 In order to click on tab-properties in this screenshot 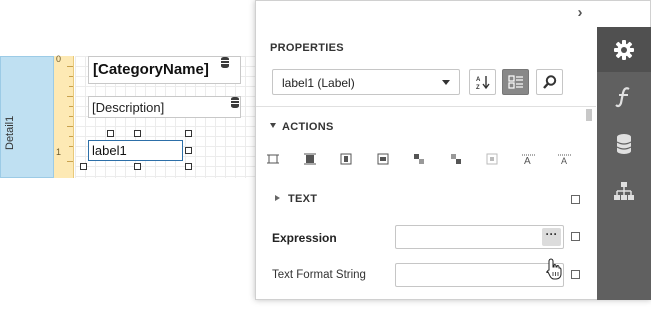, I will do `click(624, 49)`.